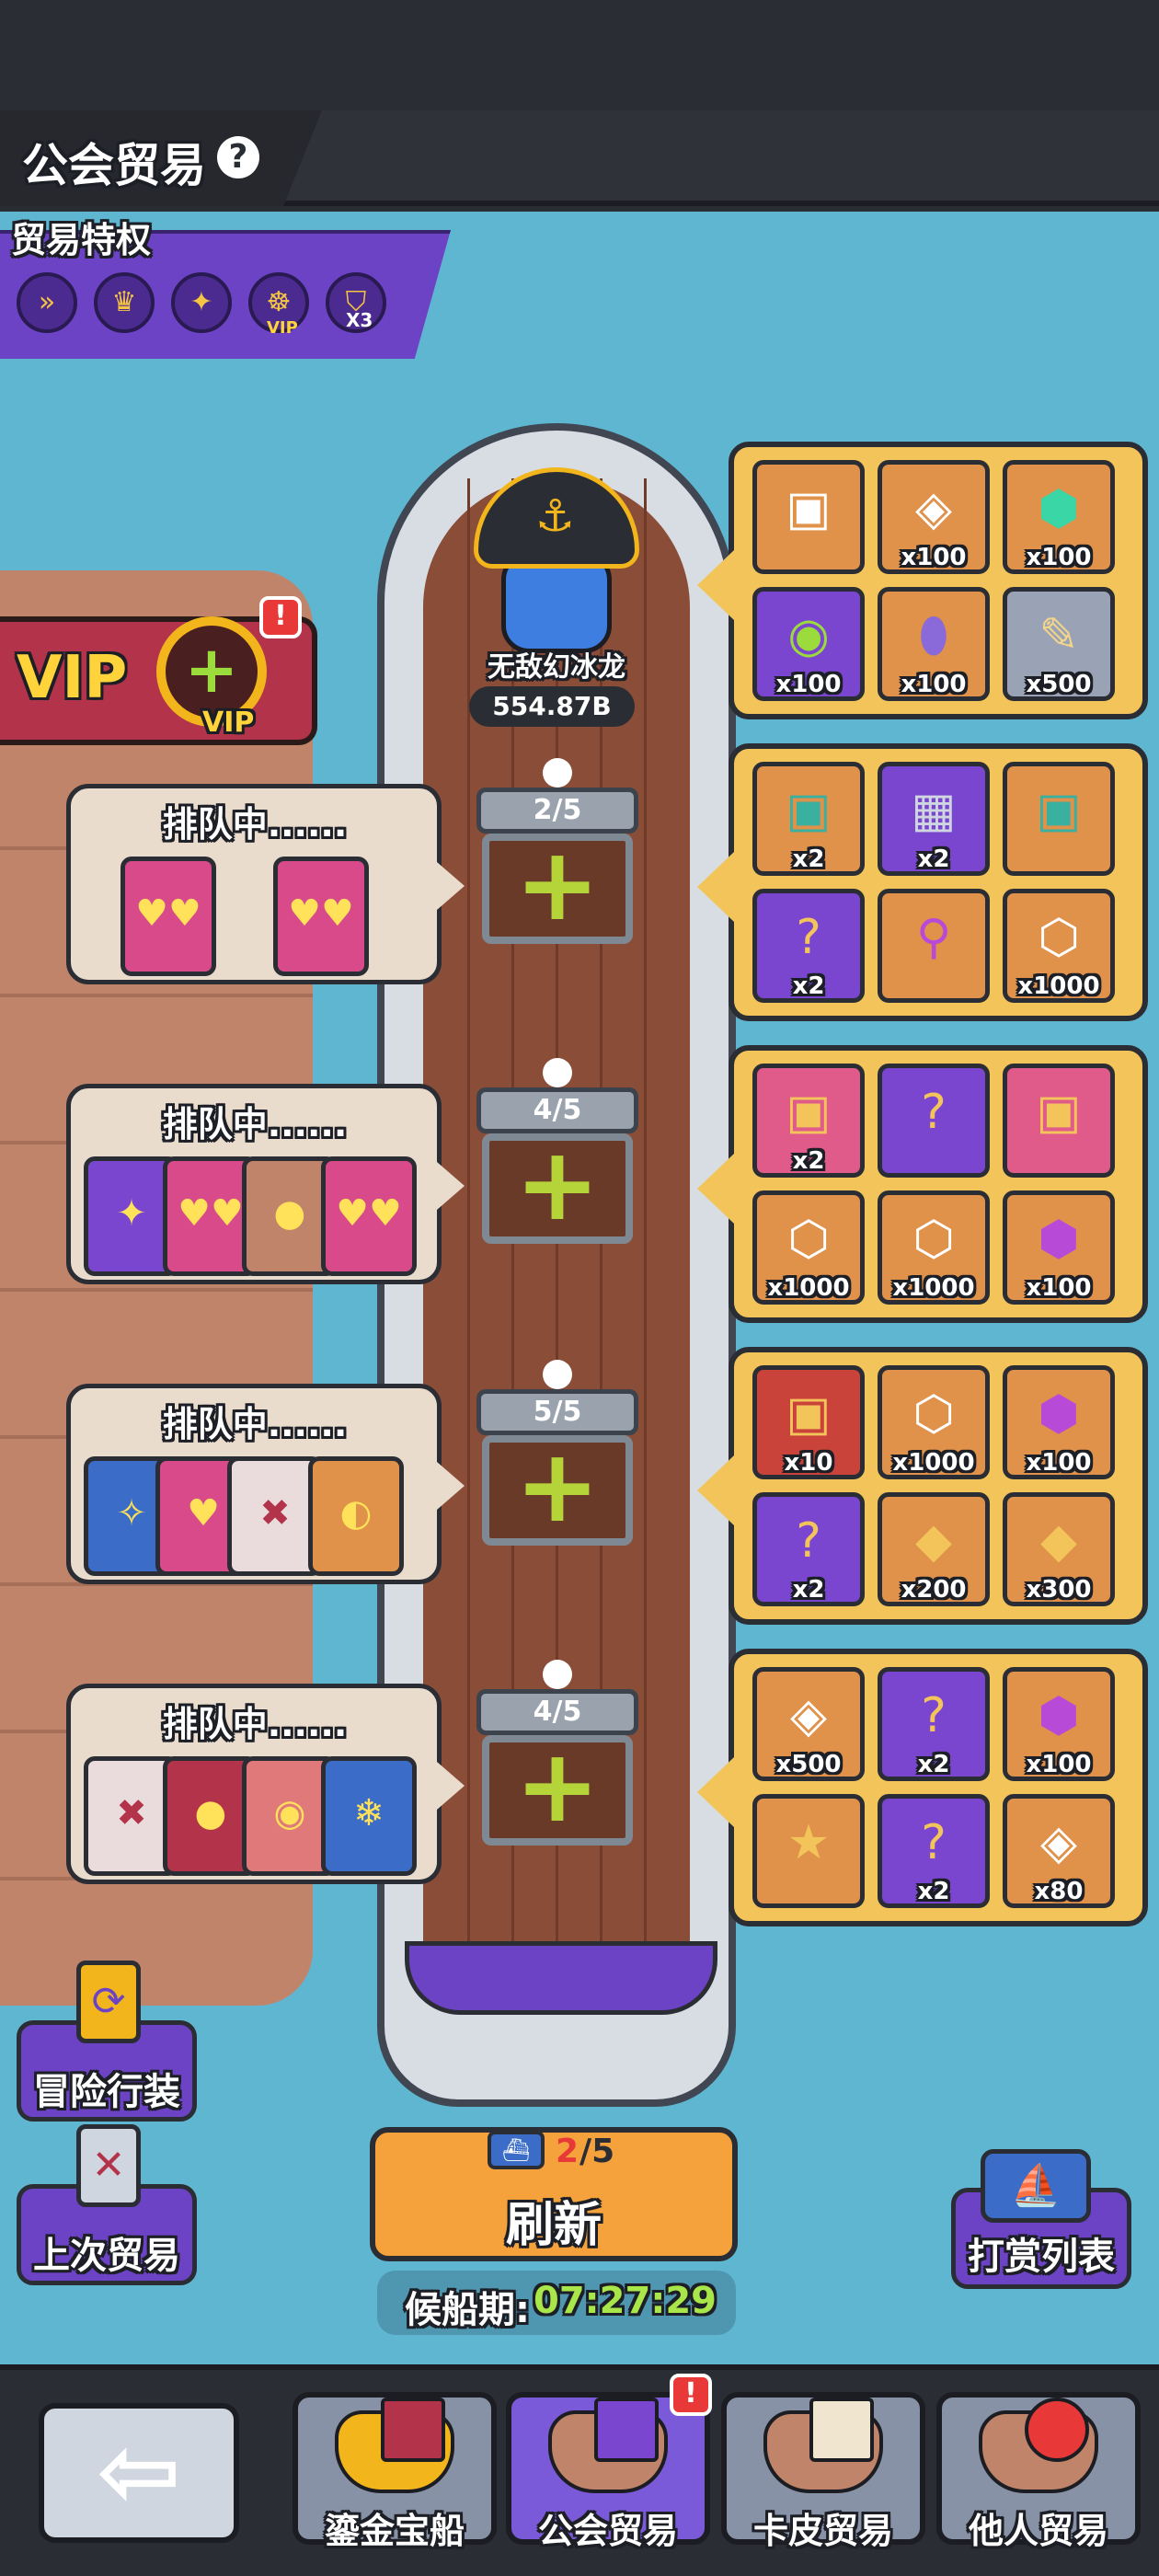  I want to click on tab-others-trade: 他人贸易, so click(1038, 2471).